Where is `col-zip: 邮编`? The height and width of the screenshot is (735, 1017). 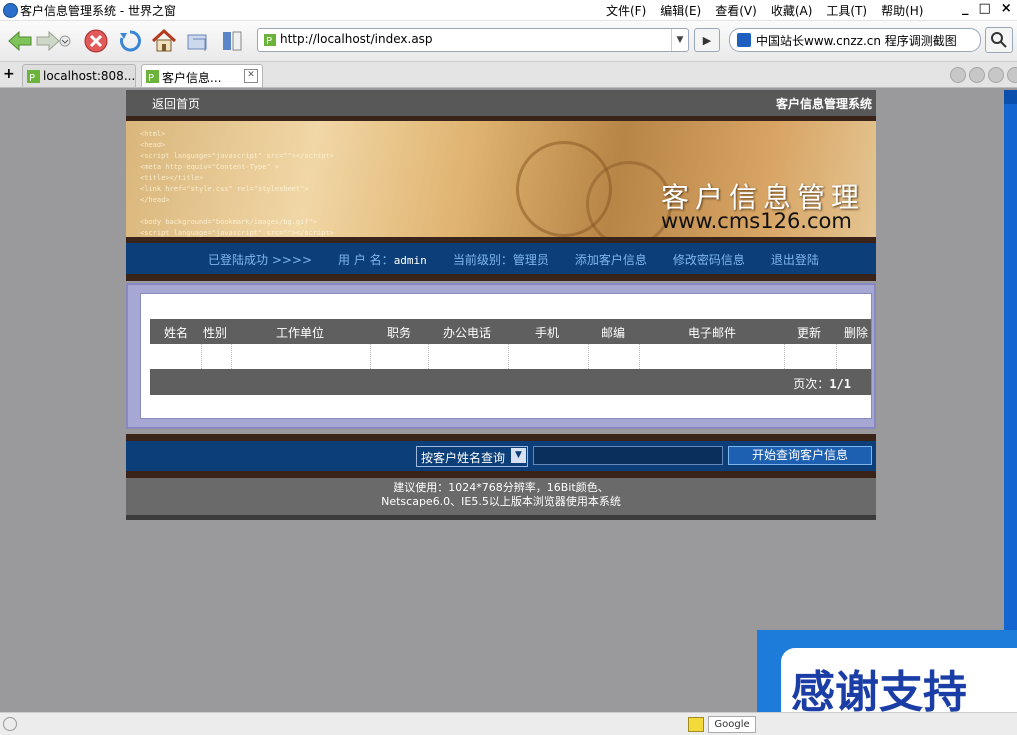
col-zip: 邮编 is located at coordinates (613, 333).